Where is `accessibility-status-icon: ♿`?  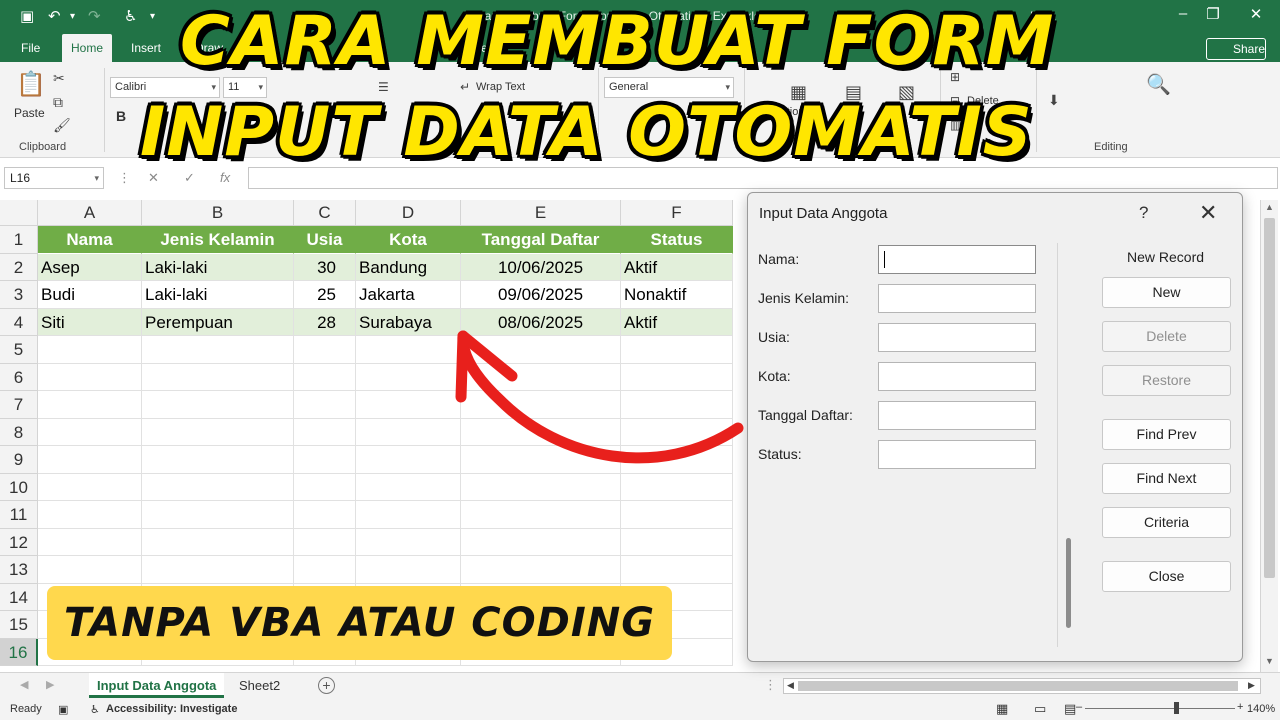
accessibility-status-icon: ♿ is located at coordinates (95, 709).